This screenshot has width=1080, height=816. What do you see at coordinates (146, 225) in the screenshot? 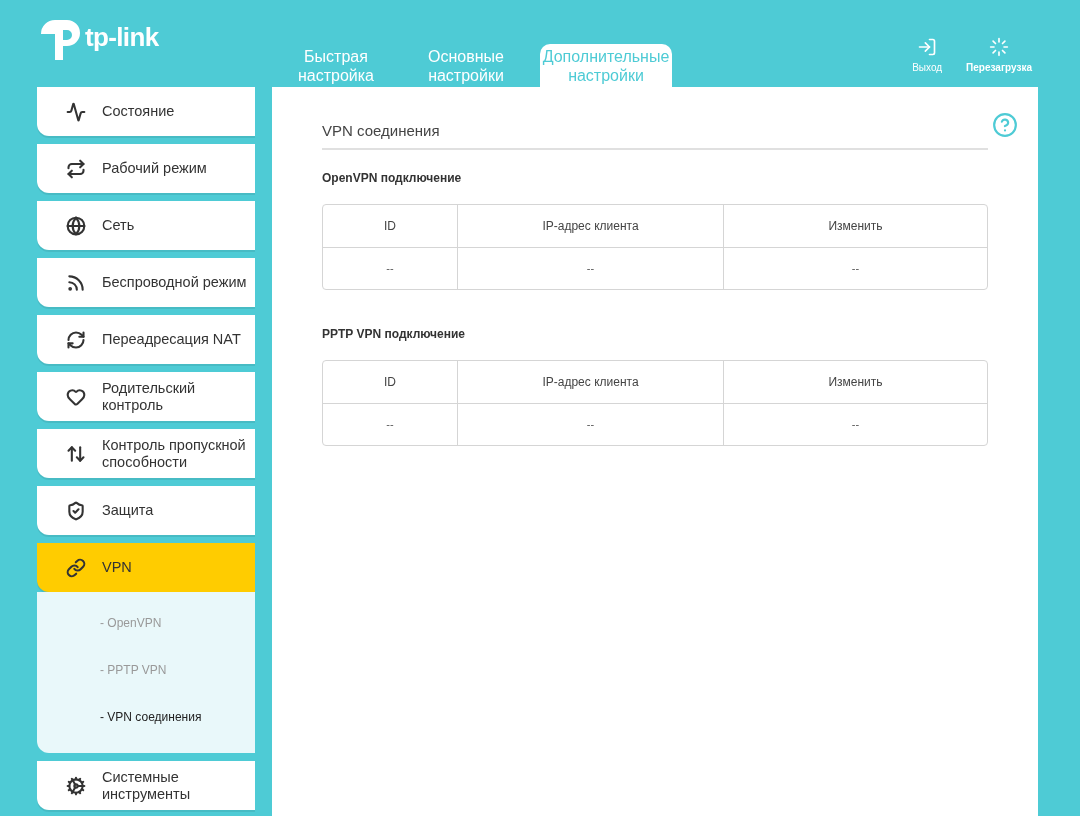
I see `sidebar-item: Сеть` at bounding box center [146, 225].